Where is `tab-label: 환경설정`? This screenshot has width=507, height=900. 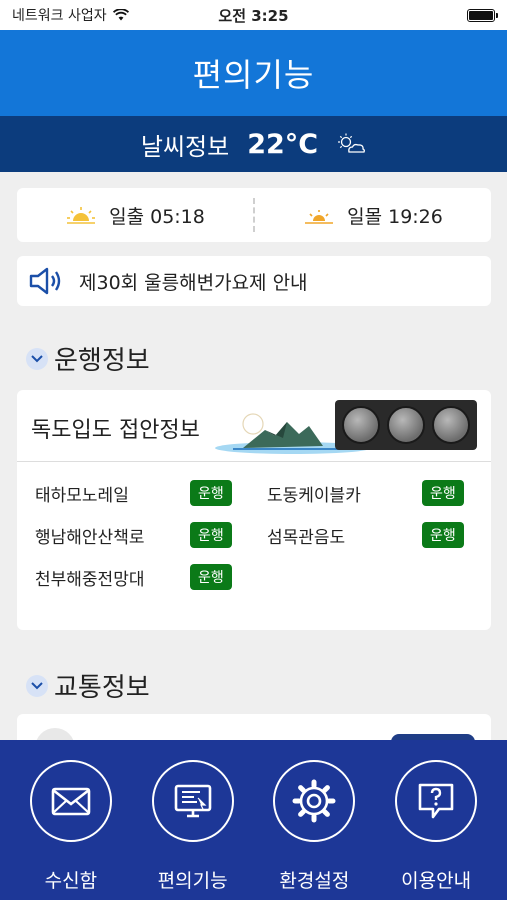 tab-label: 환경설정 is located at coordinates (314, 881).